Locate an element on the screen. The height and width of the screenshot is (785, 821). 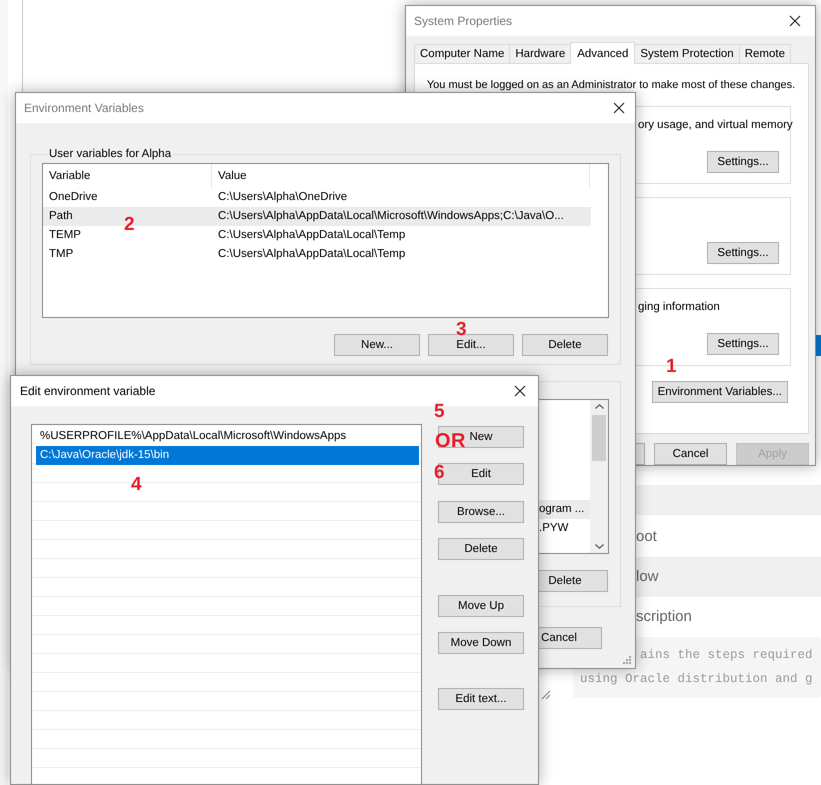
table-cell: C:\Users\Alpha\OneDrive is located at coordinates (280, 197).